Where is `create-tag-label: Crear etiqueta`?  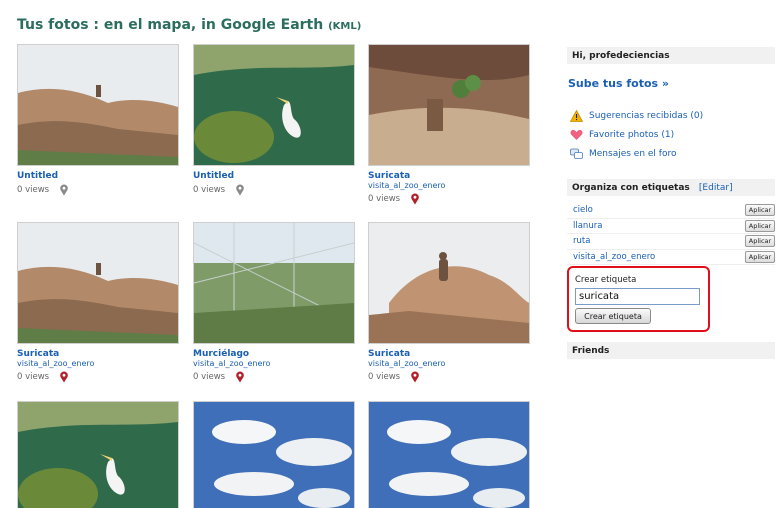
create-tag-label: Crear etiqueta is located at coordinates (606, 280).